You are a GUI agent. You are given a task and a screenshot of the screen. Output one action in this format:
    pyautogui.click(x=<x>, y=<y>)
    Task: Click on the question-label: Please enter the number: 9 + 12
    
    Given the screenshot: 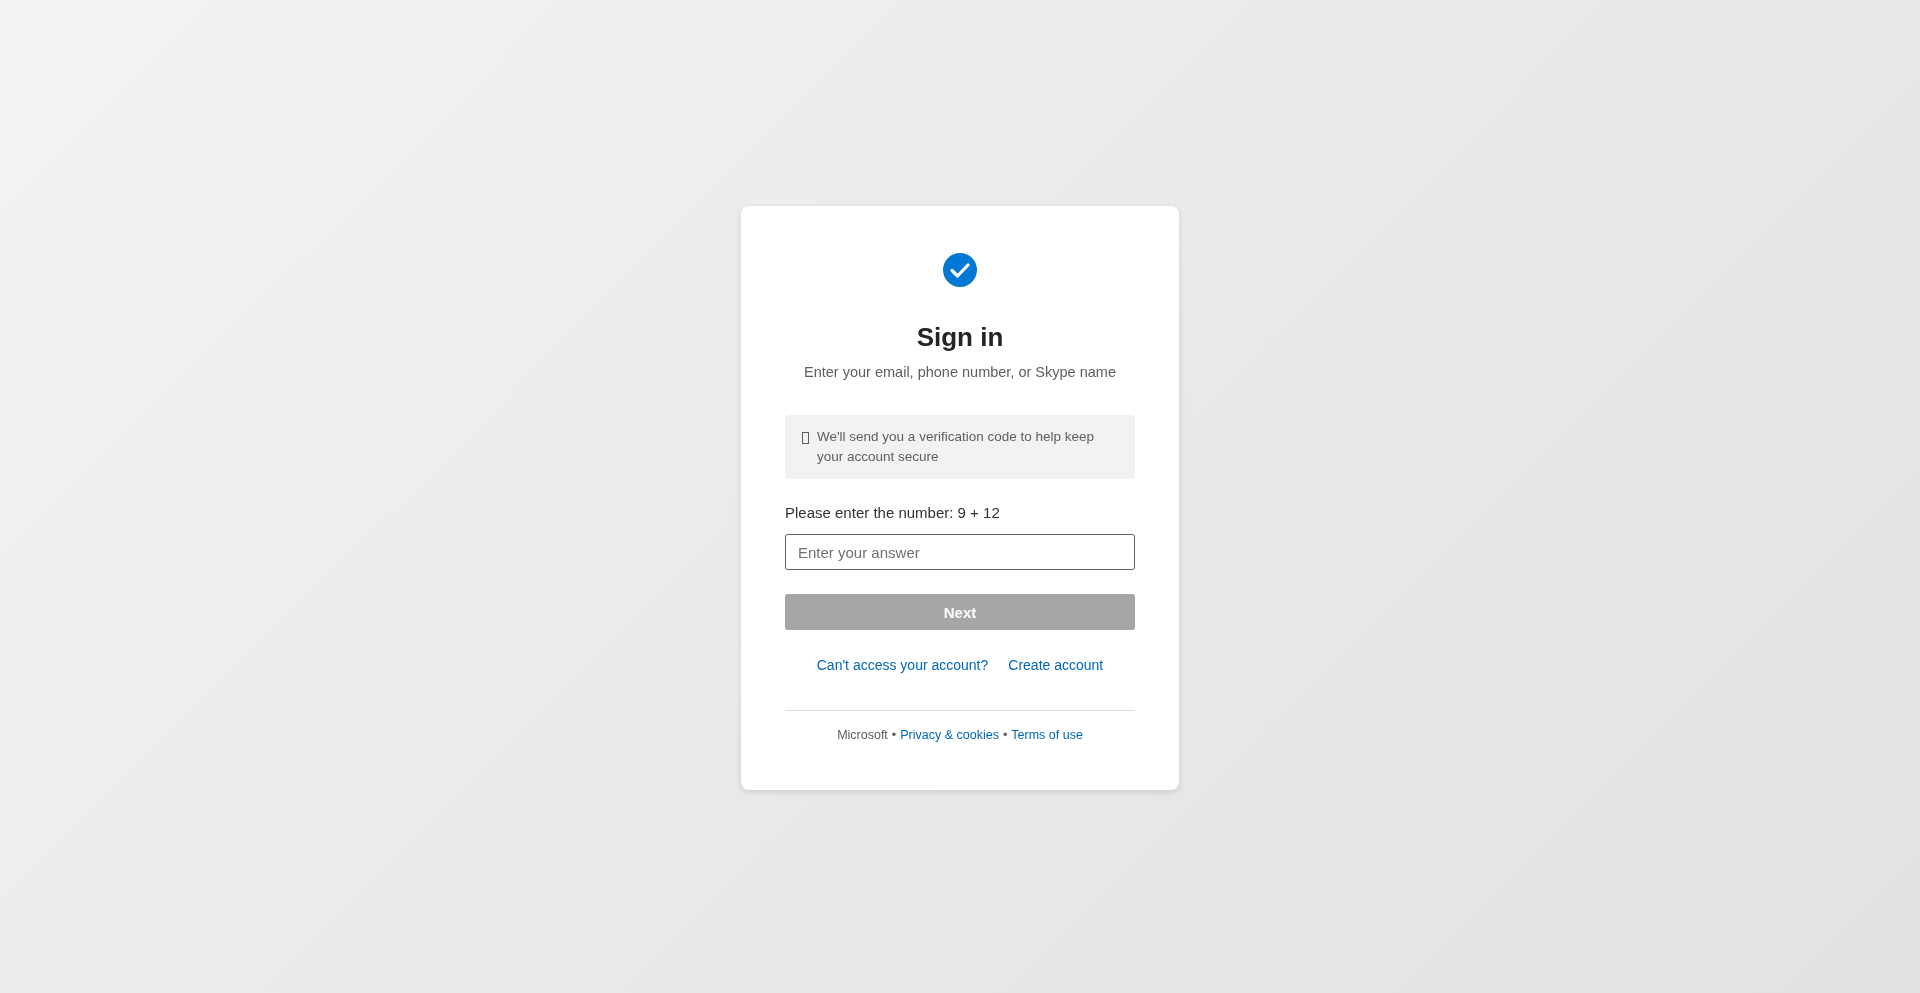 What is the action you would take?
    pyautogui.click(x=893, y=513)
    